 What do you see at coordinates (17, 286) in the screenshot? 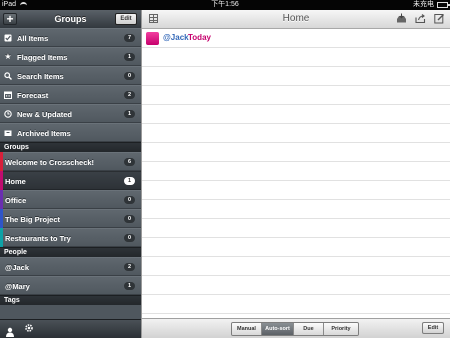
I see `person-label: @Mary` at bounding box center [17, 286].